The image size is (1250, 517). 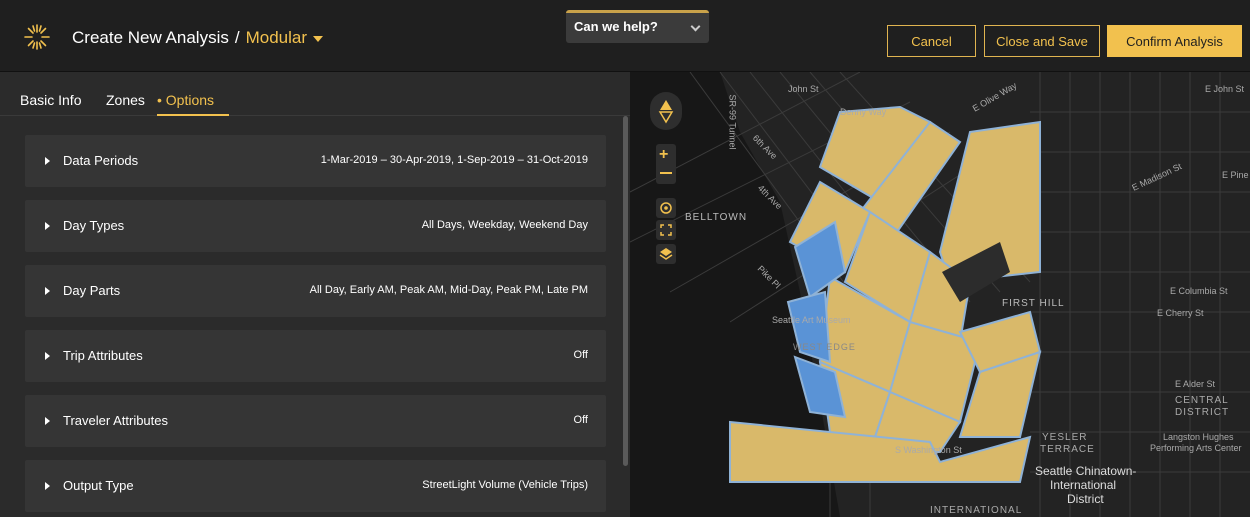 What do you see at coordinates (1085, 499) in the screenshot?
I see `map-label-district-cid: District` at bounding box center [1085, 499].